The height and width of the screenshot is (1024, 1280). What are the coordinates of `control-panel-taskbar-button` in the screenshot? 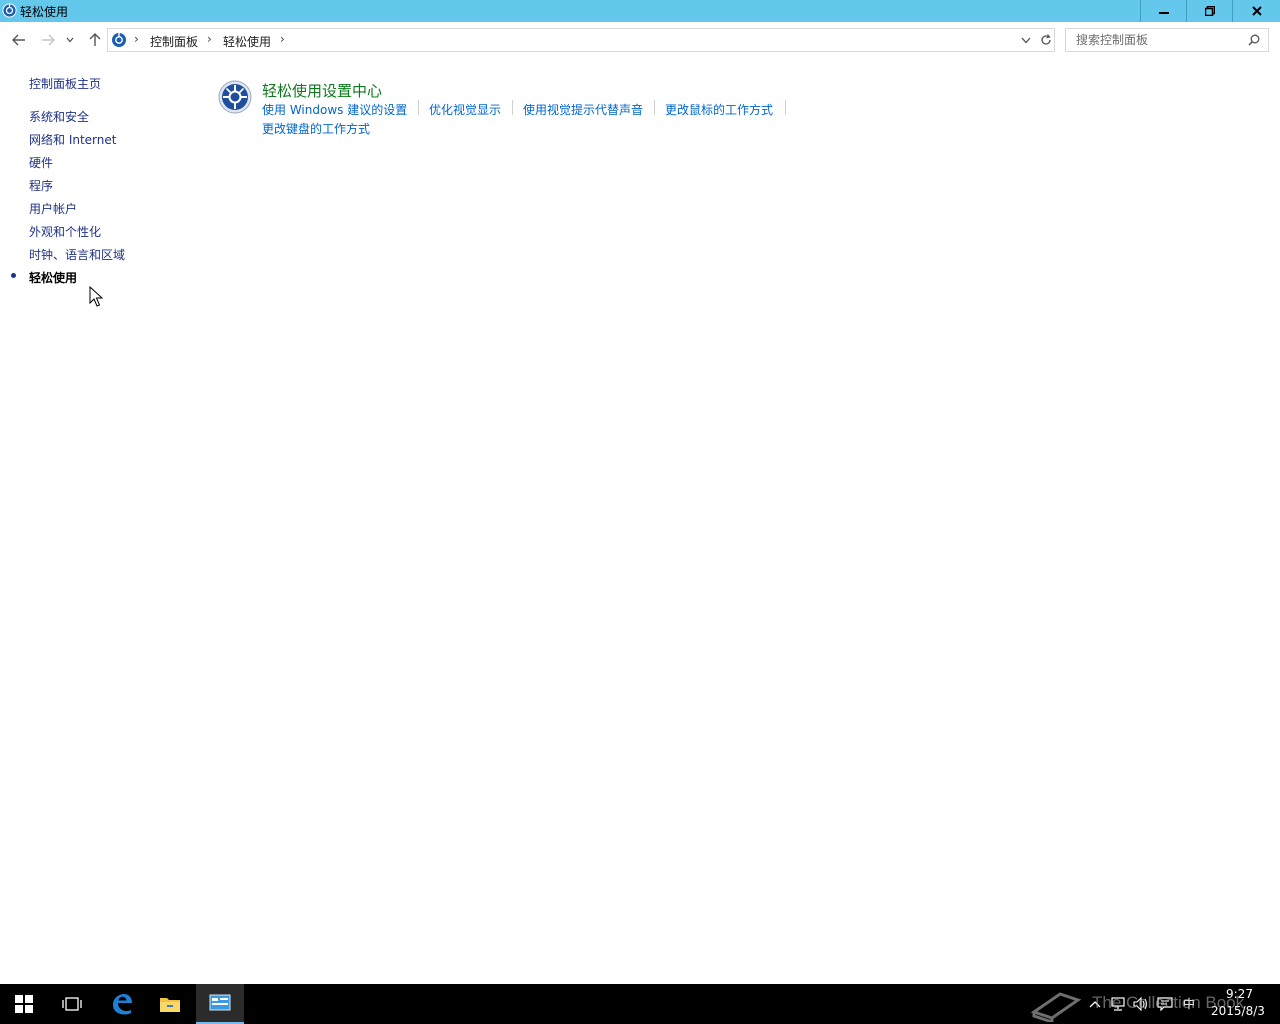 It's located at (220, 1004).